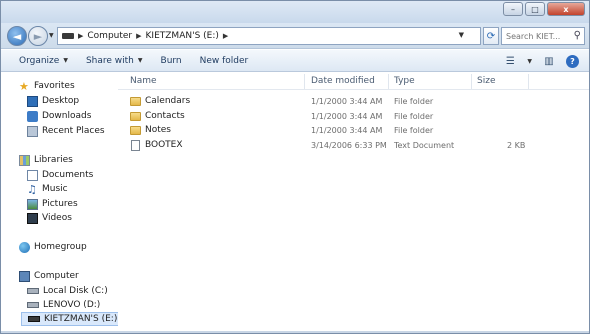 The image size is (590, 334). Describe the element at coordinates (143, 81) in the screenshot. I see `column-header-name: Name` at that location.